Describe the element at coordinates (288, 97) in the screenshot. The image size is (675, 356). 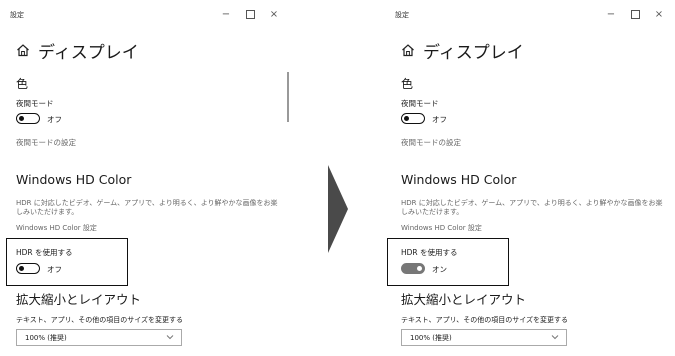
I see `scrollbar` at that location.